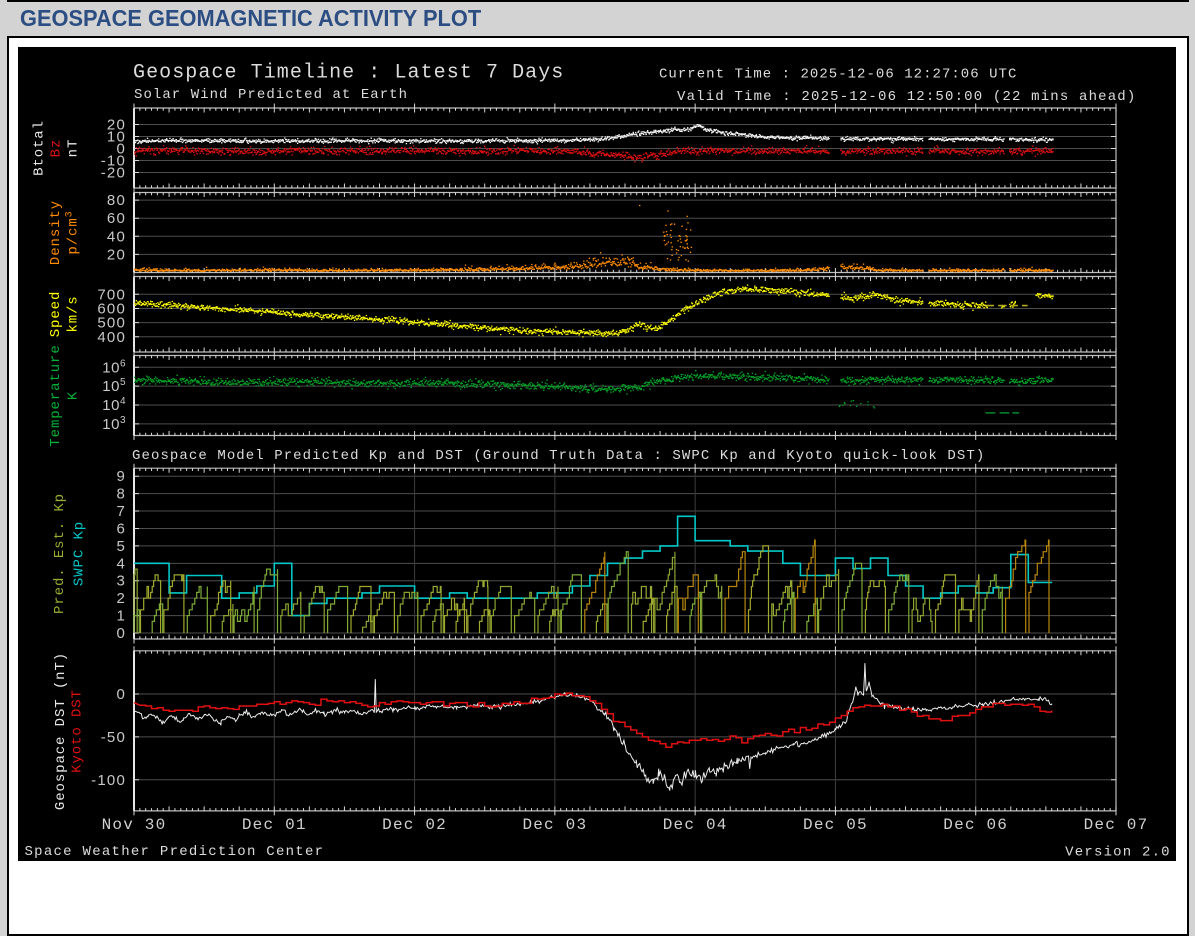 Image resolution: width=1195 pixels, height=936 pixels. I want to click on svg-text: Nov 30, so click(134, 825).